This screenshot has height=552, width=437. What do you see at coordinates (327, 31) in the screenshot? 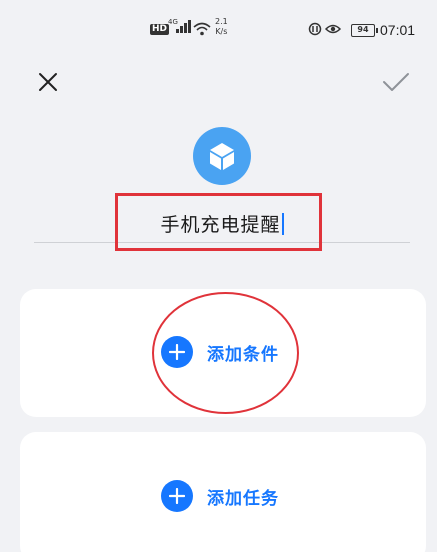
I see `status-icons` at bounding box center [327, 31].